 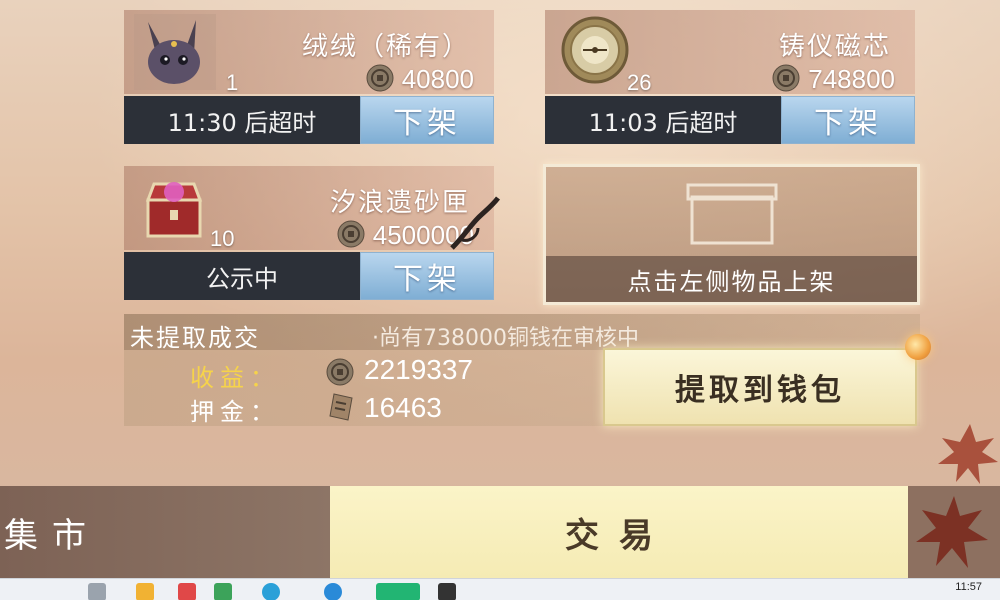 What do you see at coordinates (968, 587) in the screenshot?
I see `taskbar-clock: 11:57` at bounding box center [968, 587].